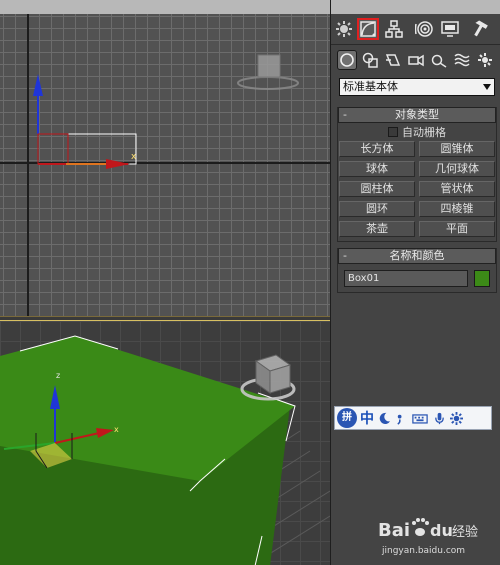 This screenshot has width=500, height=565. I want to click on motion-tab, so click(424, 29).